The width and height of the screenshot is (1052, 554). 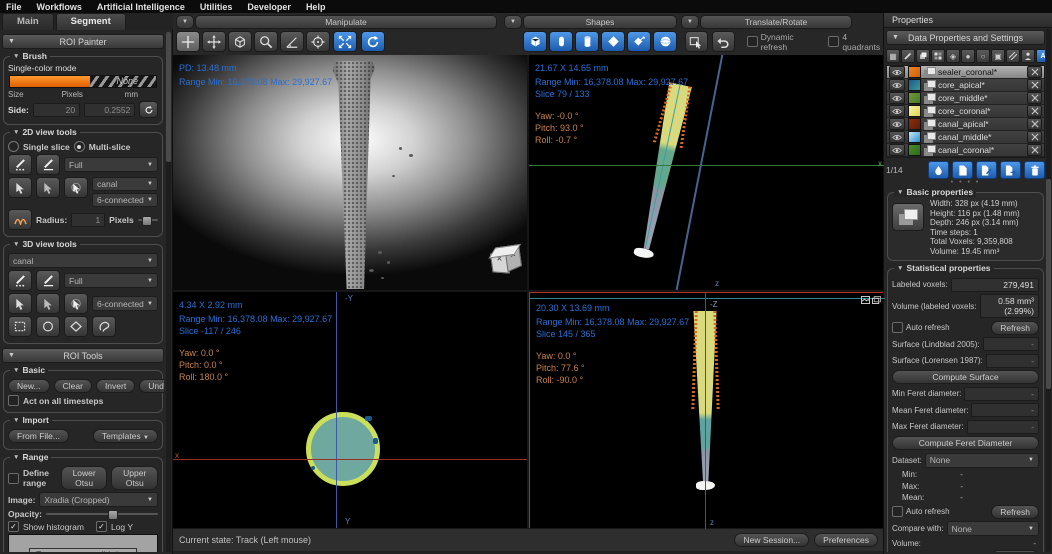 I want to click on menu-item-workflows: Workflows, so click(x=59, y=7).